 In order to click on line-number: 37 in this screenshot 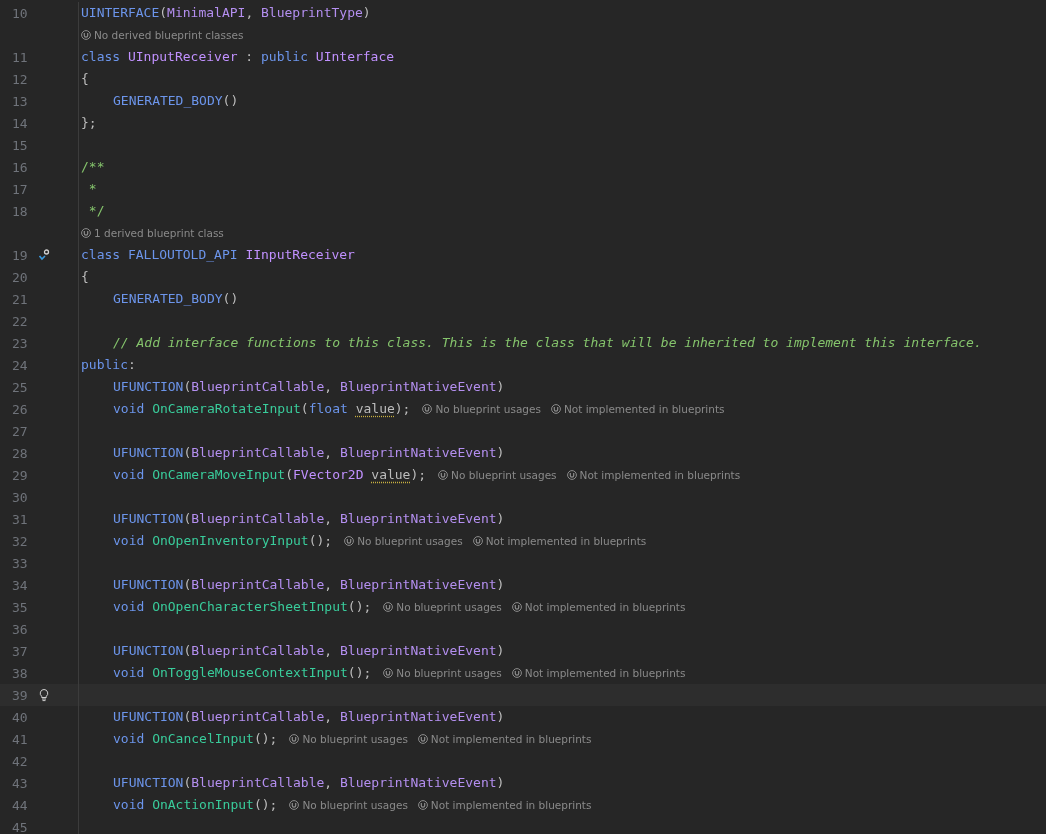, I will do `click(20, 651)`.